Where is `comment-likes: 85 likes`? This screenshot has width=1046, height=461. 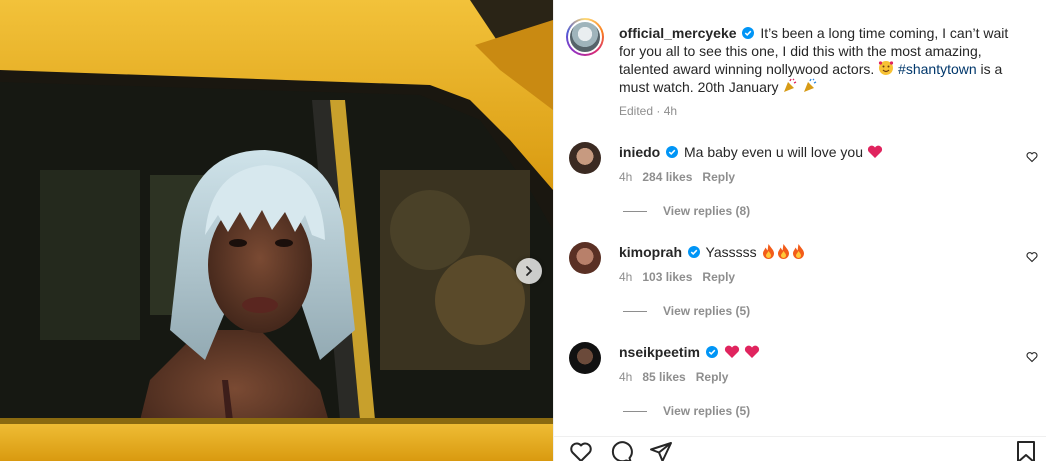
comment-likes: 85 likes is located at coordinates (663, 377).